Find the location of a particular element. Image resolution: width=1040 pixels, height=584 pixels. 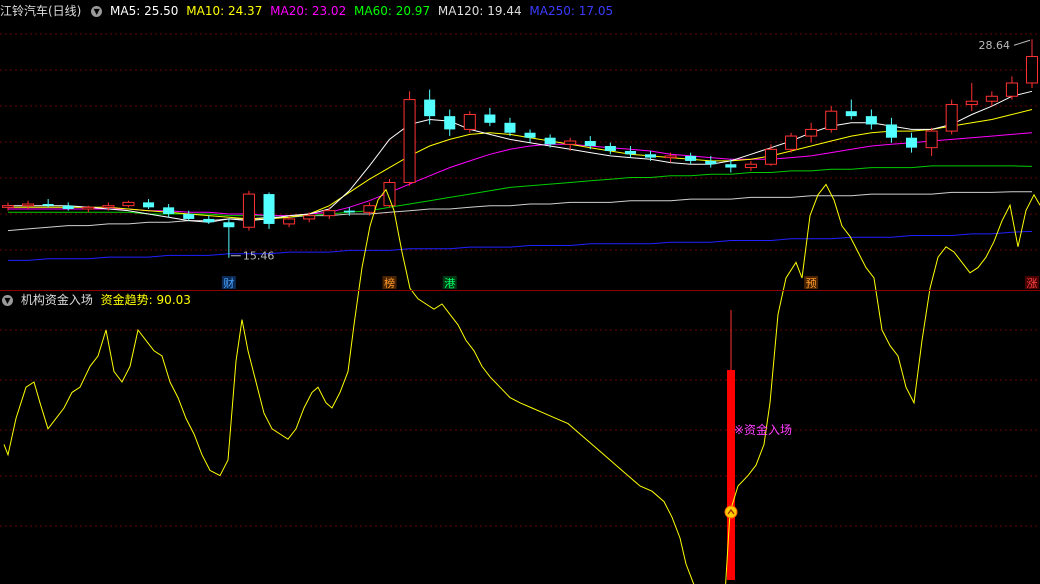

ma120-label: MA120: 19.44 is located at coordinates (479, 11).